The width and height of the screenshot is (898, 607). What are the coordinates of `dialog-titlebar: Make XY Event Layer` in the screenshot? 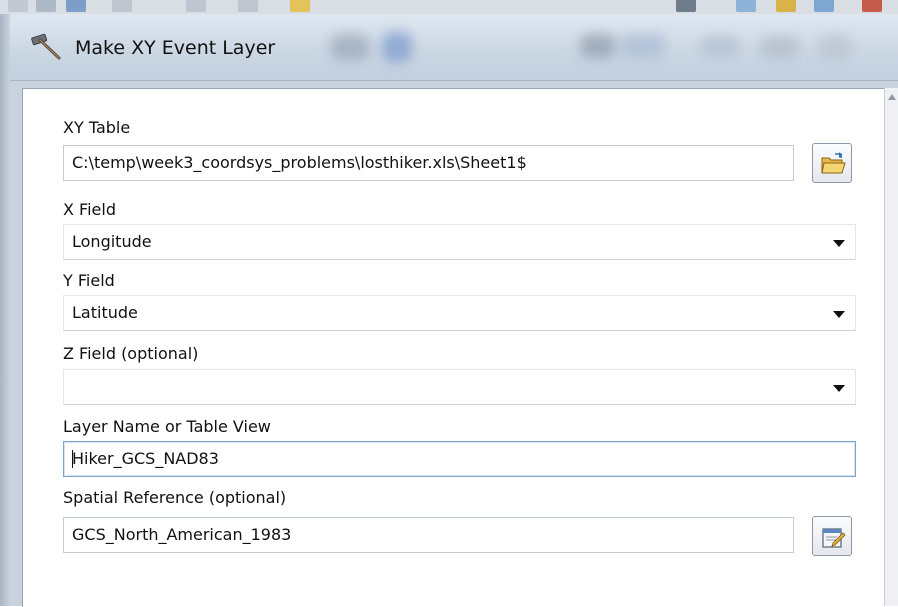 It's located at (454, 47).